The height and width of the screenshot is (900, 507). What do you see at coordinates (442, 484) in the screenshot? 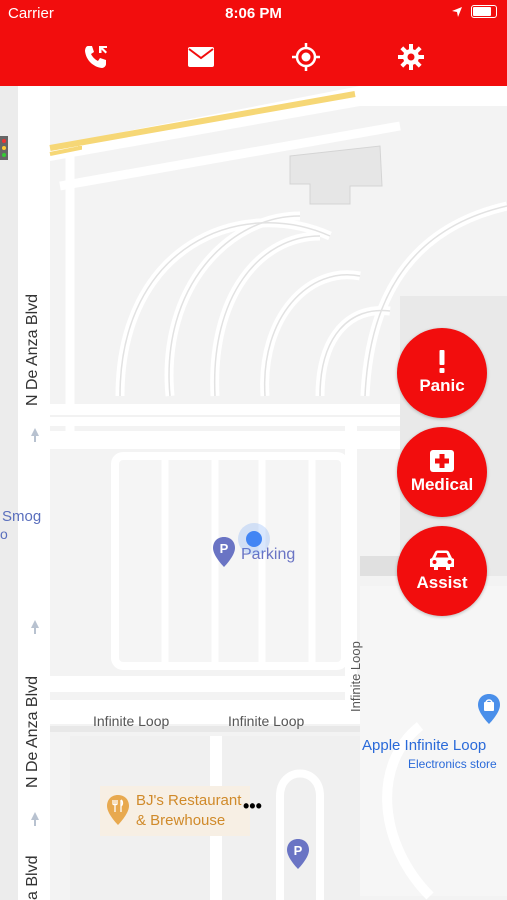
I see `medical-label: Medical` at bounding box center [442, 484].